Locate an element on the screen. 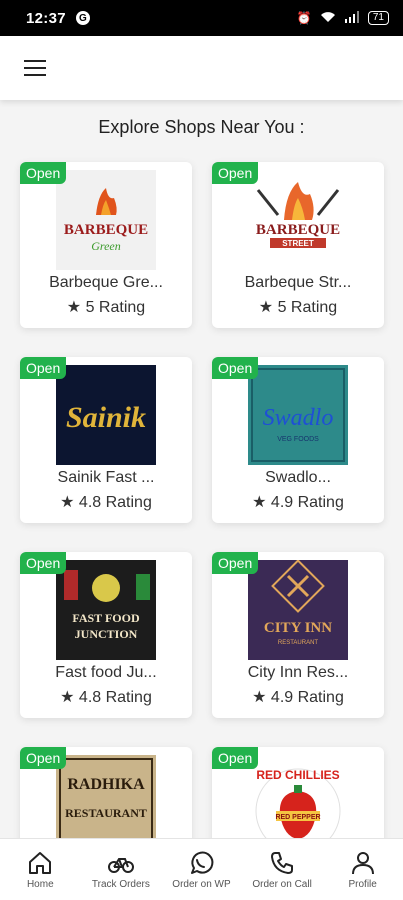  fast-food-junction-logo: FAST FOOD JUNCTION is located at coordinates (106, 610).